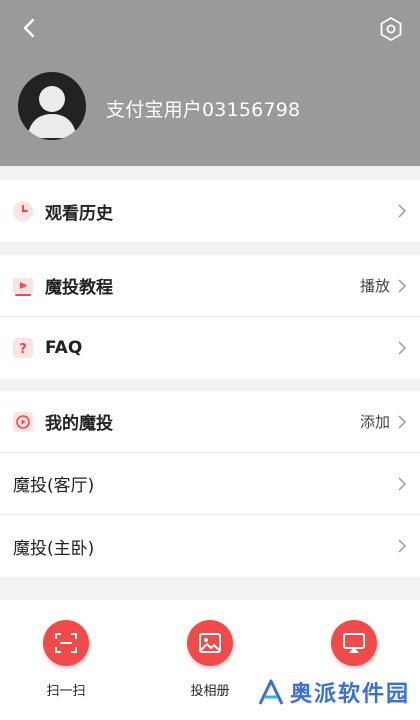 The width and height of the screenshot is (420, 720). I want to click on video-play-icon, so click(23, 286).